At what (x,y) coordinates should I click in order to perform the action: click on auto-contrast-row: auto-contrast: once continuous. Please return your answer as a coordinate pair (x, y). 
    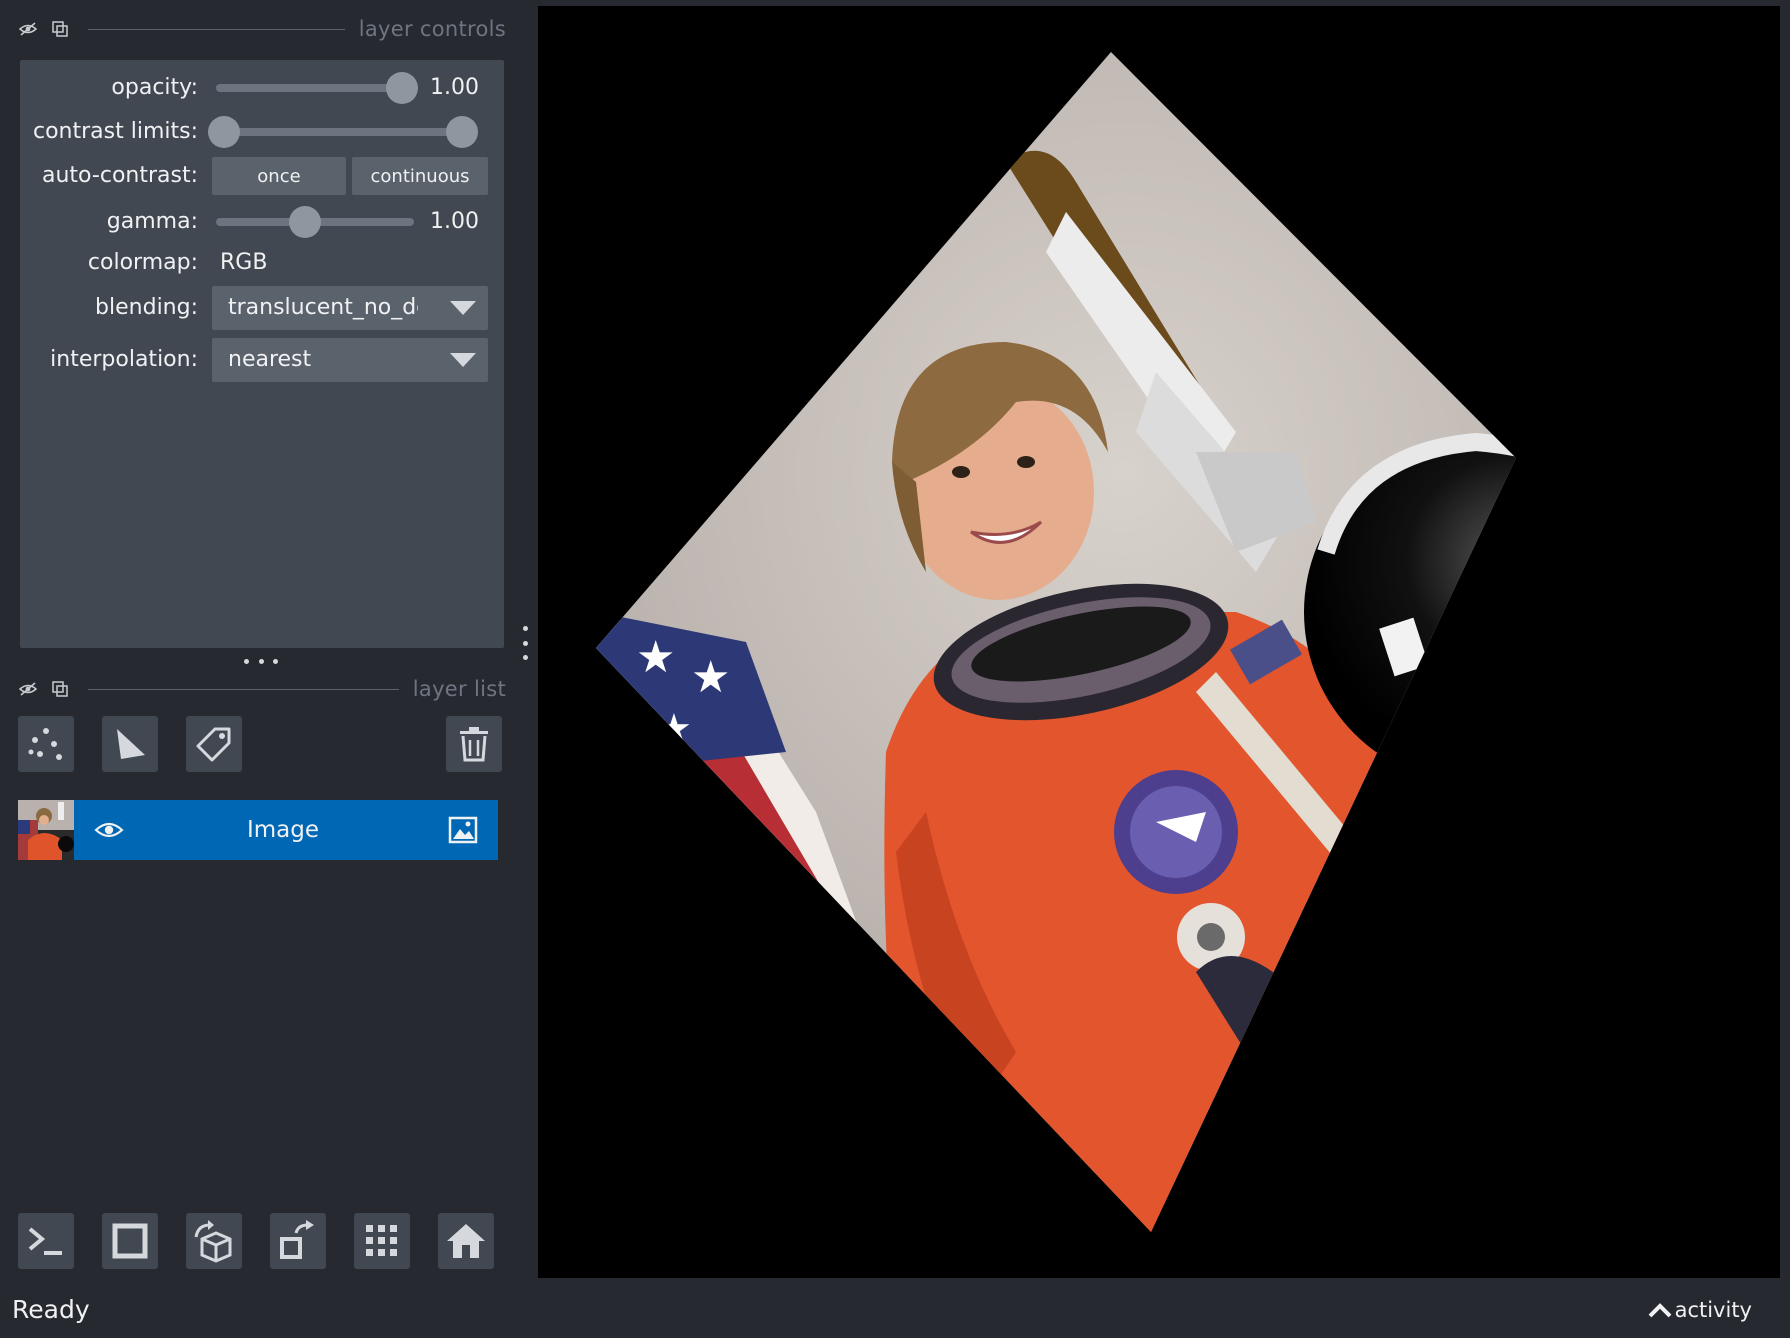
    Looking at the image, I should click on (262, 176).